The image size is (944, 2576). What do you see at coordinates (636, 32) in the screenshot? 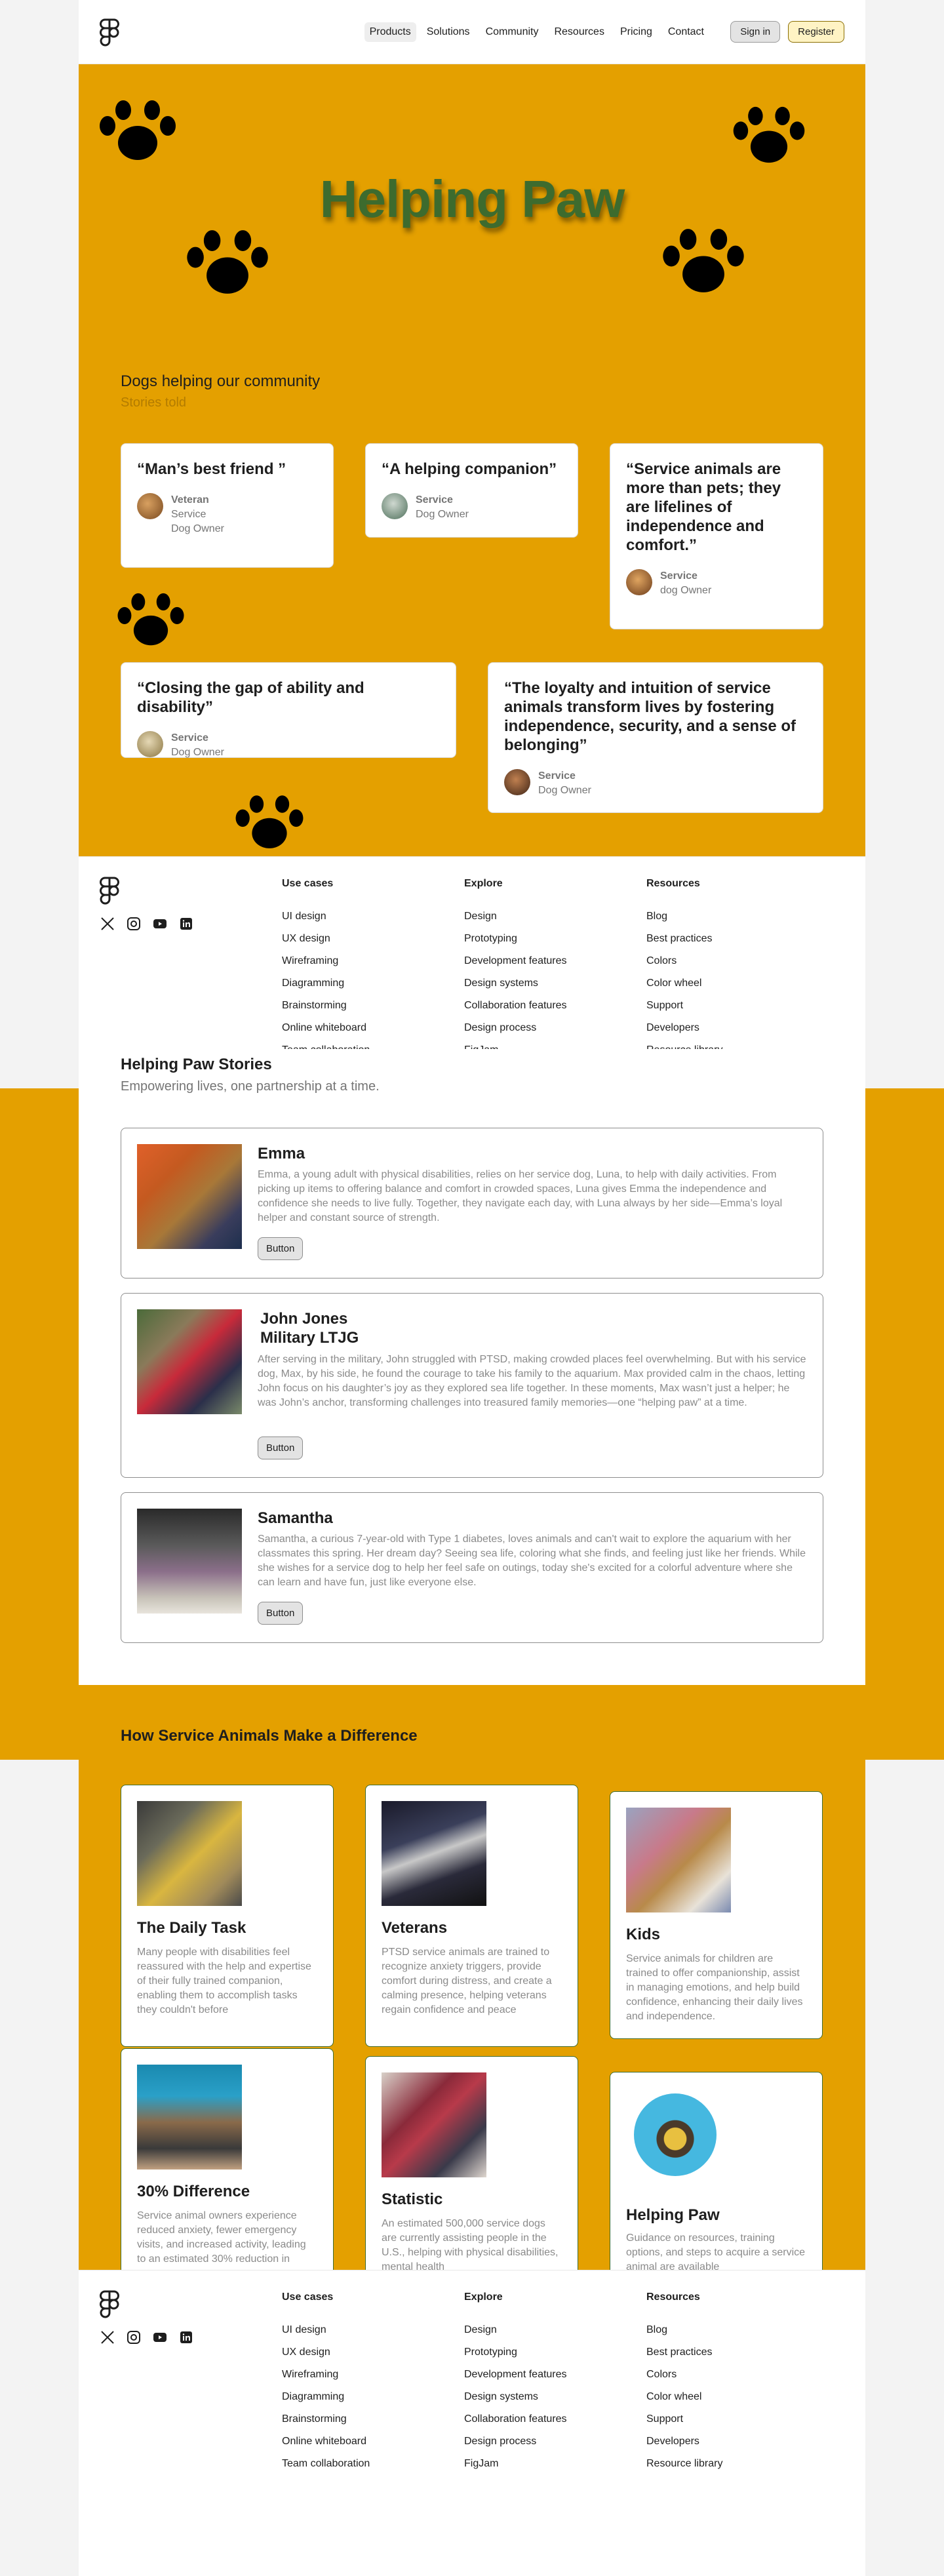
I see `nav-pricing: Pricing` at bounding box center [636, 32].